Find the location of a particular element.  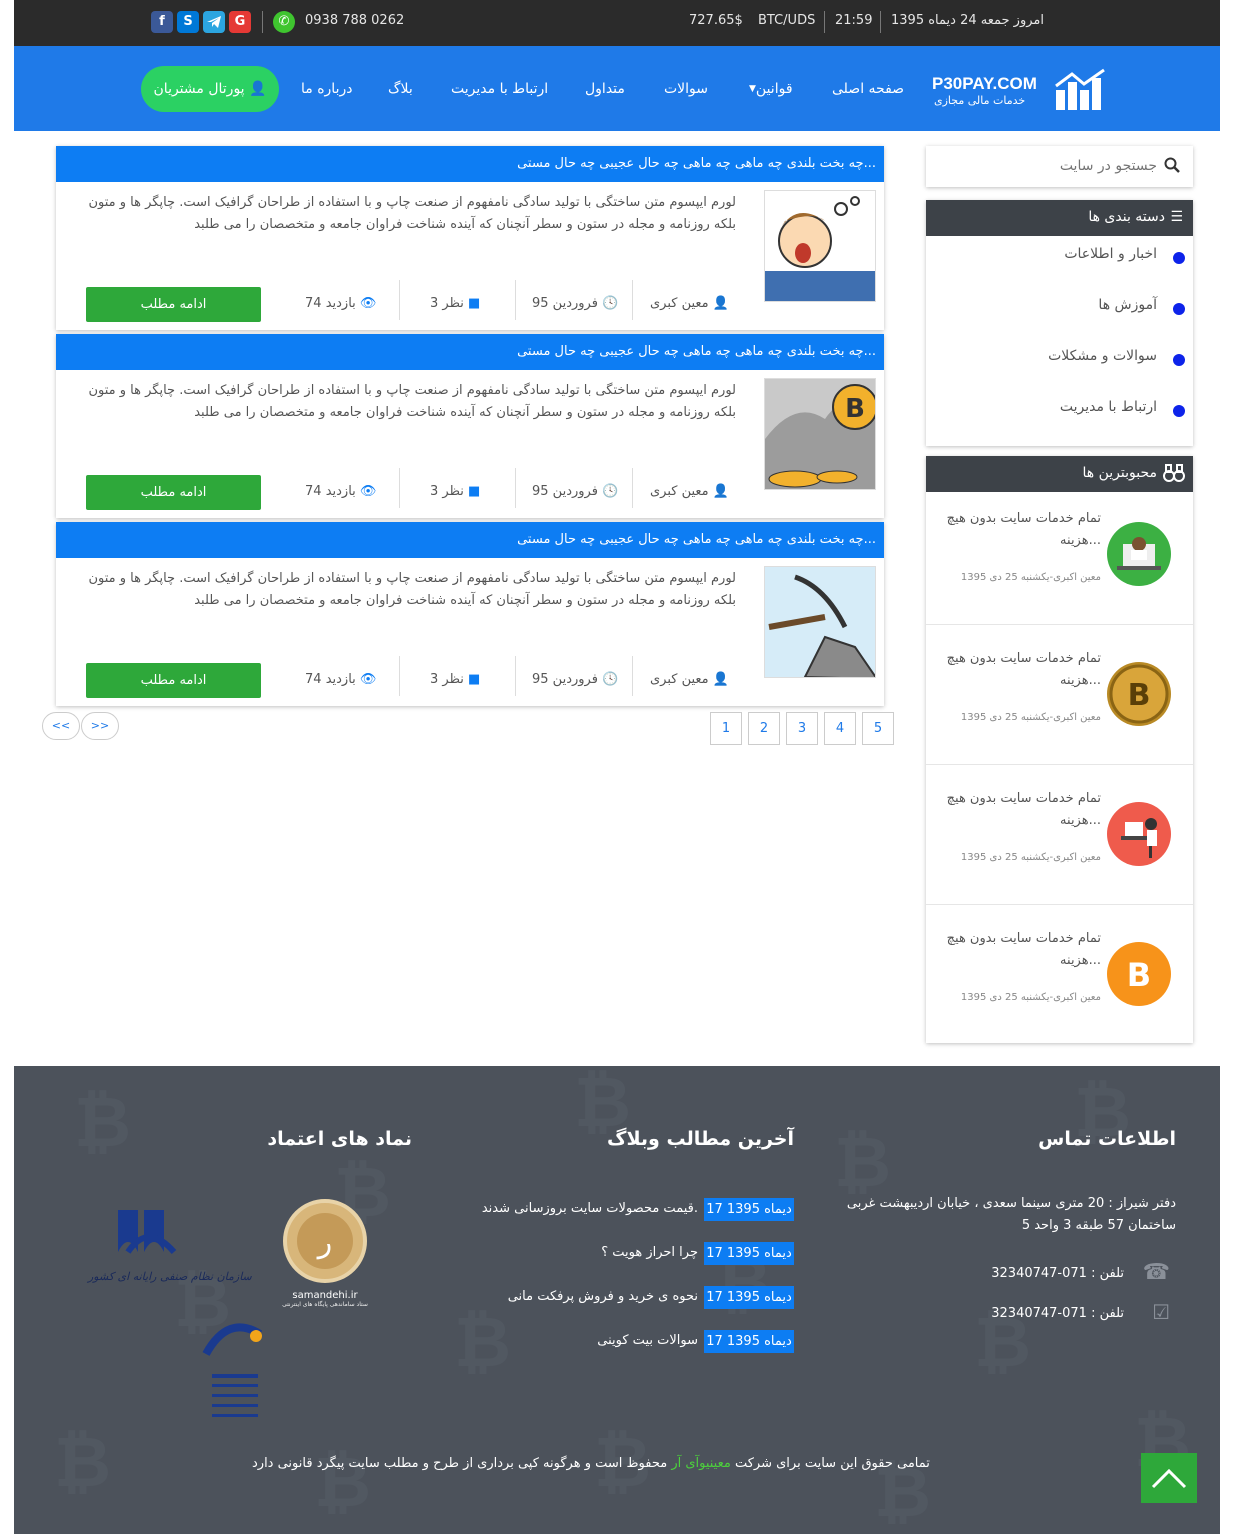

category-label: اخبار و اطلاعات is located at coordinates (1110, 254).